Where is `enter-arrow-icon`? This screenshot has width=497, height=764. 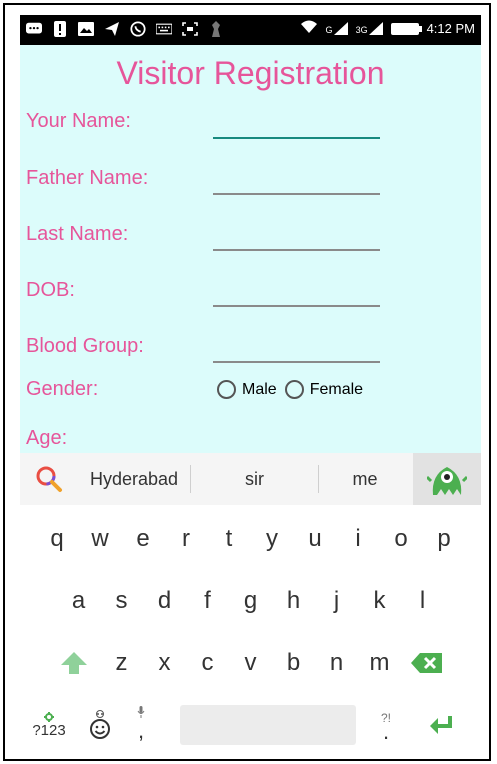 enter-arrow-icon is located at coordinates (441, 725).